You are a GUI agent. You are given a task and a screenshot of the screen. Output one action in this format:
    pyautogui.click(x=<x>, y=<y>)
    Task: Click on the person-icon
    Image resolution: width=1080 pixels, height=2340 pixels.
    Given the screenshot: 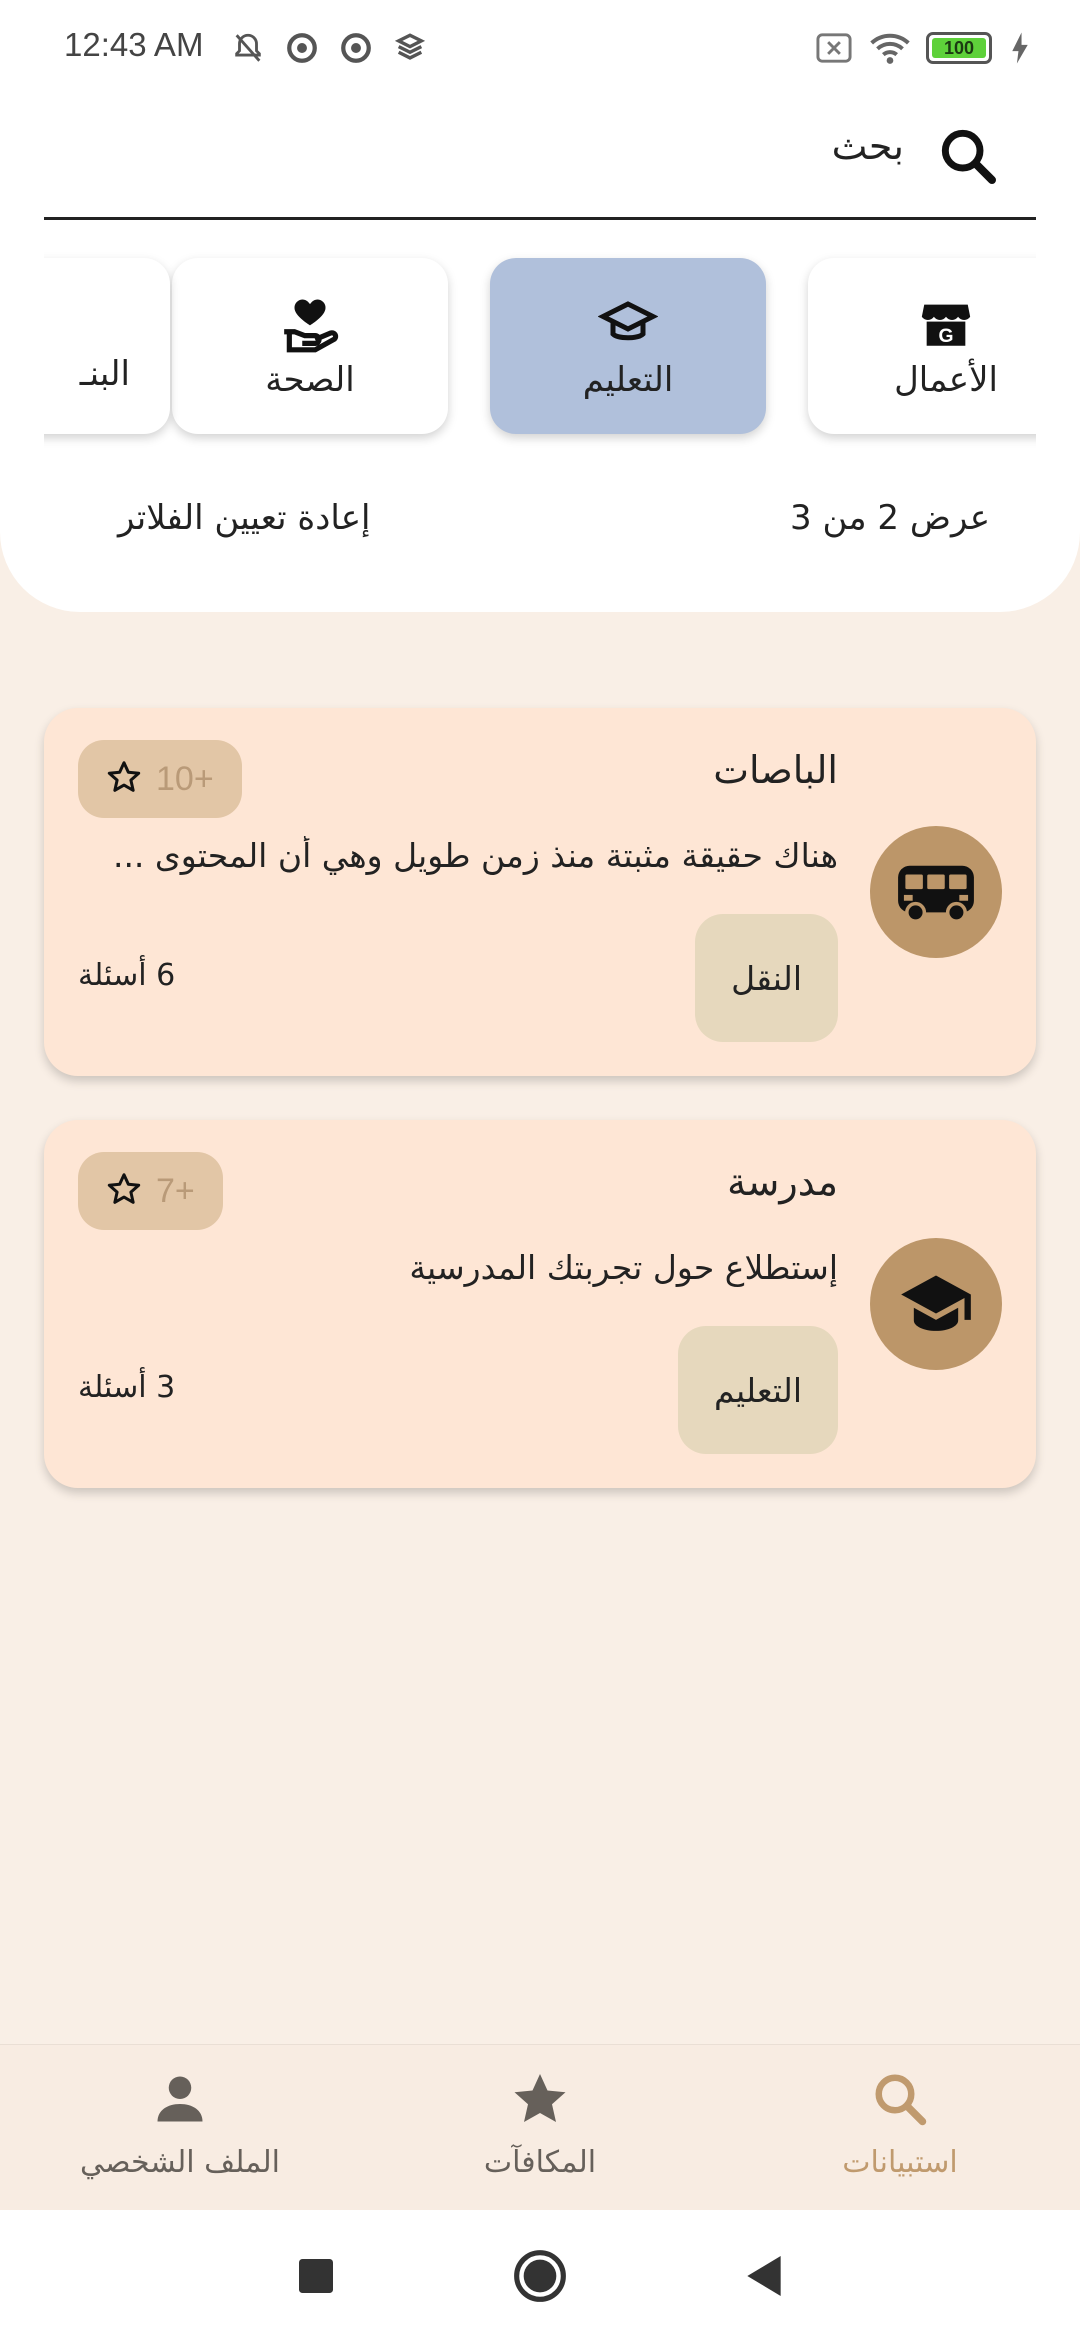 What is the action you would take?
    pyautogui.click(x=180, y=2101)
    